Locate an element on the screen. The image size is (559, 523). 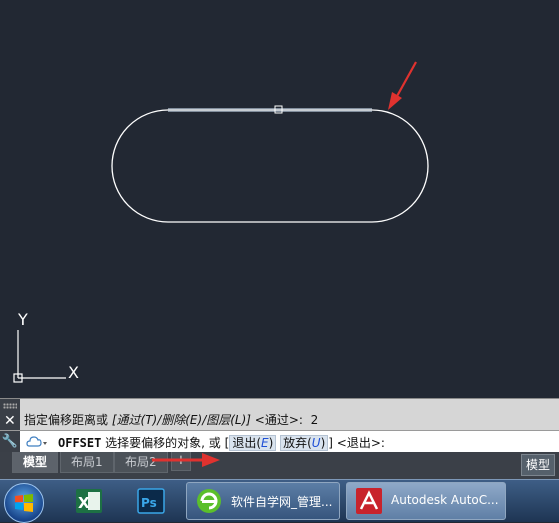
wrench-icon: 🔧 is located at coordinates (10, 442).